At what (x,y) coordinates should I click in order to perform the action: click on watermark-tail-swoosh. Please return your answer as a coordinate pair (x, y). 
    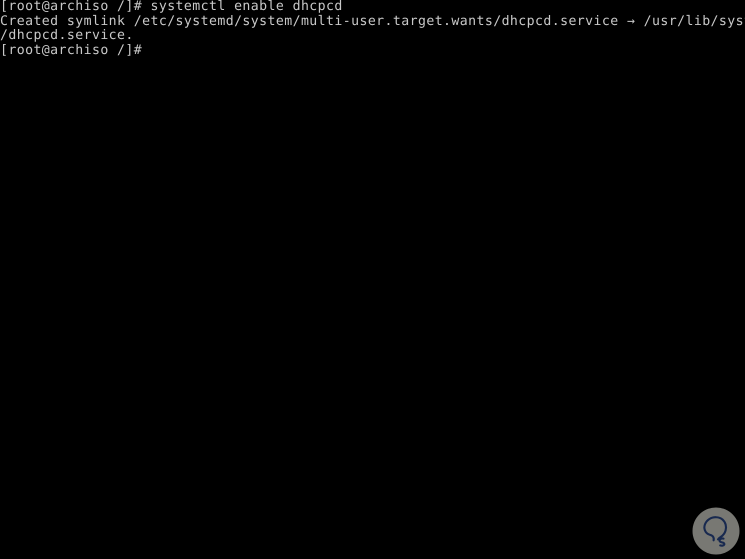
    Looking at the image, I should click on (722, 542).